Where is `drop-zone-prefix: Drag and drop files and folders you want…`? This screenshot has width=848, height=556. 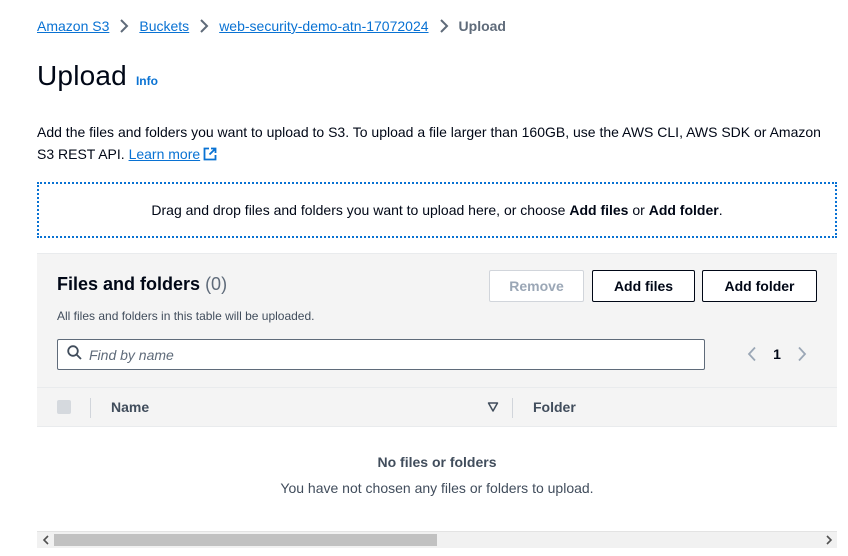
drop-zone-prefix: Drag and drop files and folders you want… is located at coordinates (360, 210).